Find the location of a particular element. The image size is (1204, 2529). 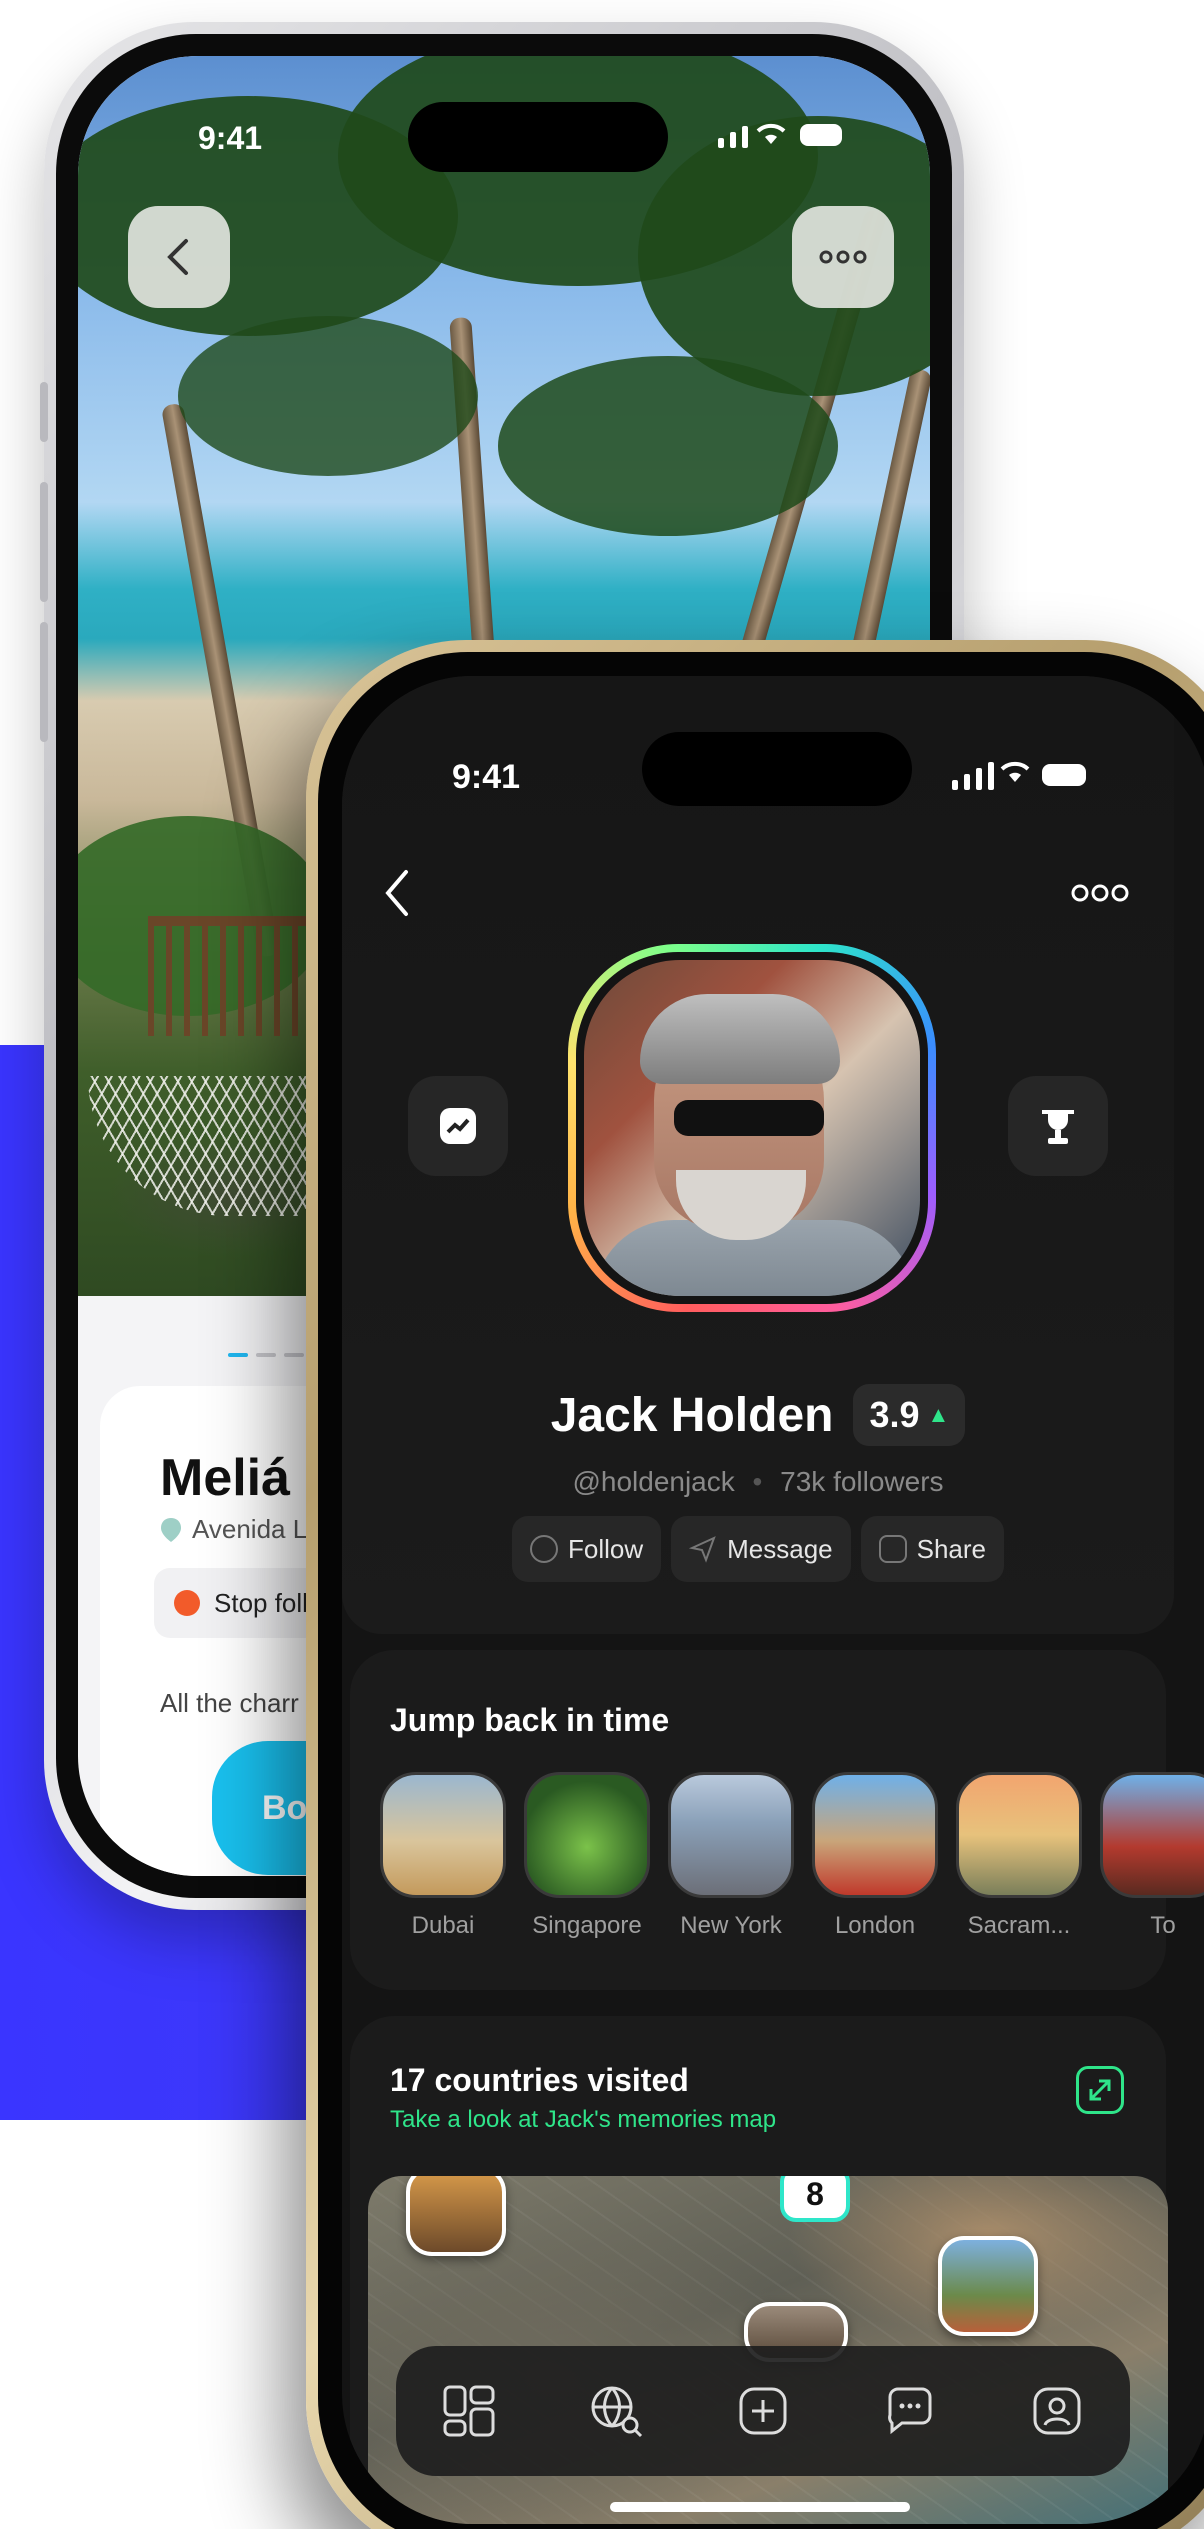

chat-icon is located at coordinates (909, 2411).